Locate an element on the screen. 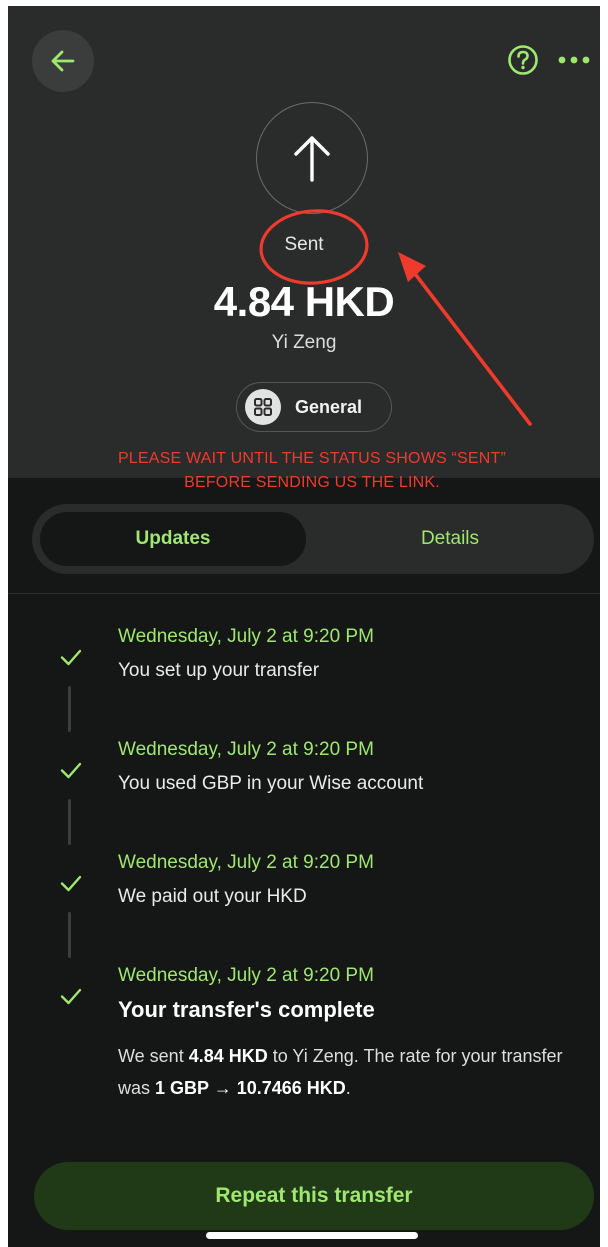 Image resolution: width=608 pixels, height=1247 pixels. home-indicator is located at coordinates (312, 1235).